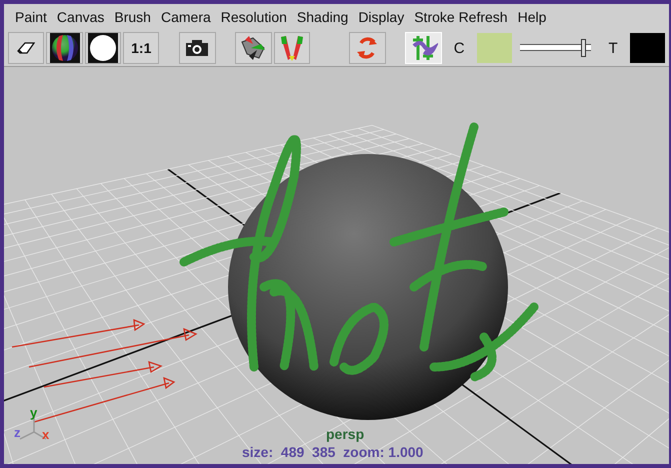 This screenshot has height=468, width=671. I want to click on paint-brushes-icon, so click(253, 48).